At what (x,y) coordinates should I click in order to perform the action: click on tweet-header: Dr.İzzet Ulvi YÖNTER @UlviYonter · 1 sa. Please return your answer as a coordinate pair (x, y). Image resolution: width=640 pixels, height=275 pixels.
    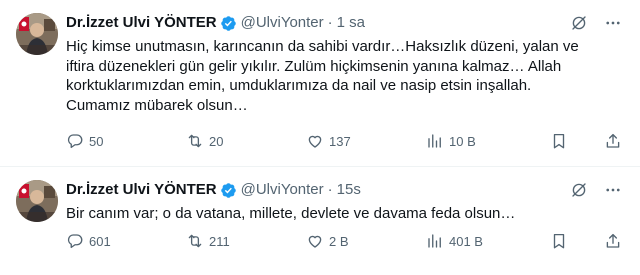
    Looking at the image, I should click on (215, 23).